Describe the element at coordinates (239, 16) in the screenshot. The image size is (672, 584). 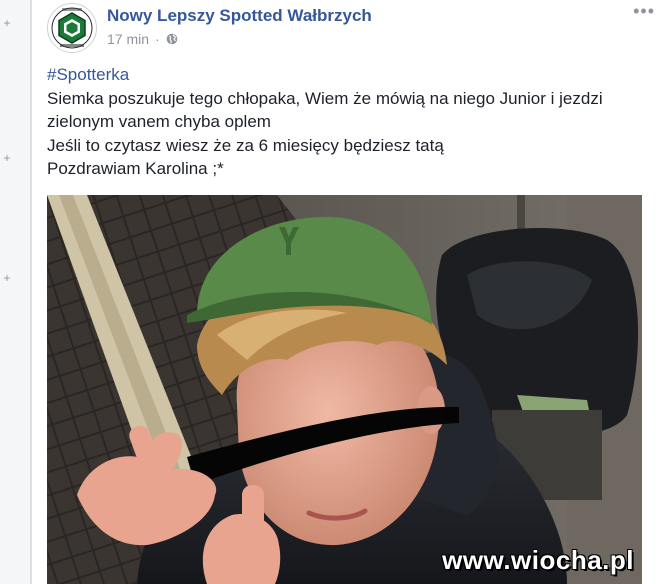
I see `page-name-link: Nowy Lepszy Spotted Wałbrzych` at that location.